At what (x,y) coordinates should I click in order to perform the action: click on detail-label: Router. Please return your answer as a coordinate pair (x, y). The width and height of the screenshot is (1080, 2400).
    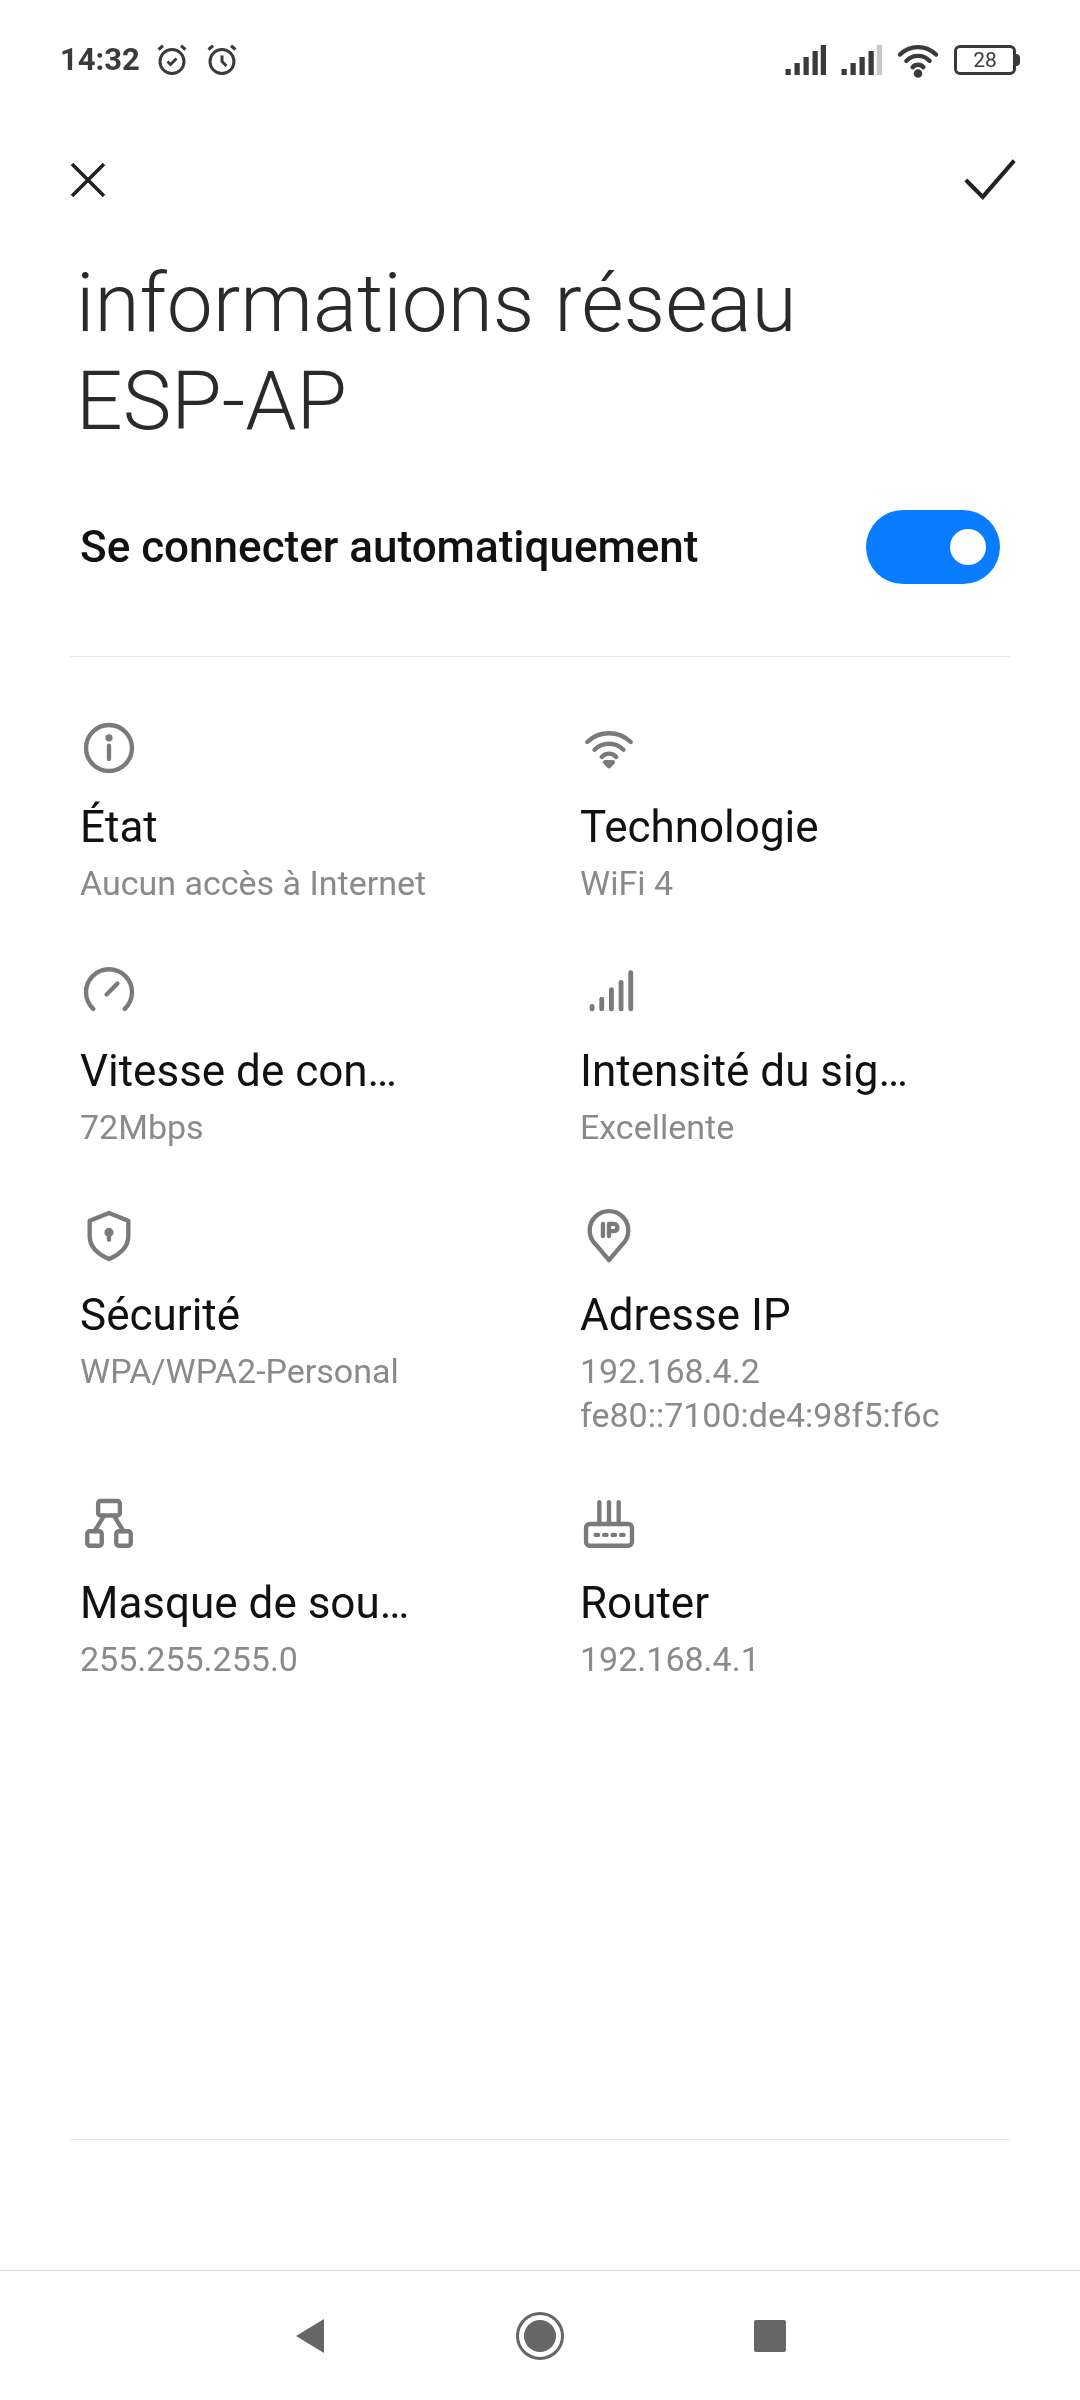
    Looking at the image, I should click on (645, 1603).